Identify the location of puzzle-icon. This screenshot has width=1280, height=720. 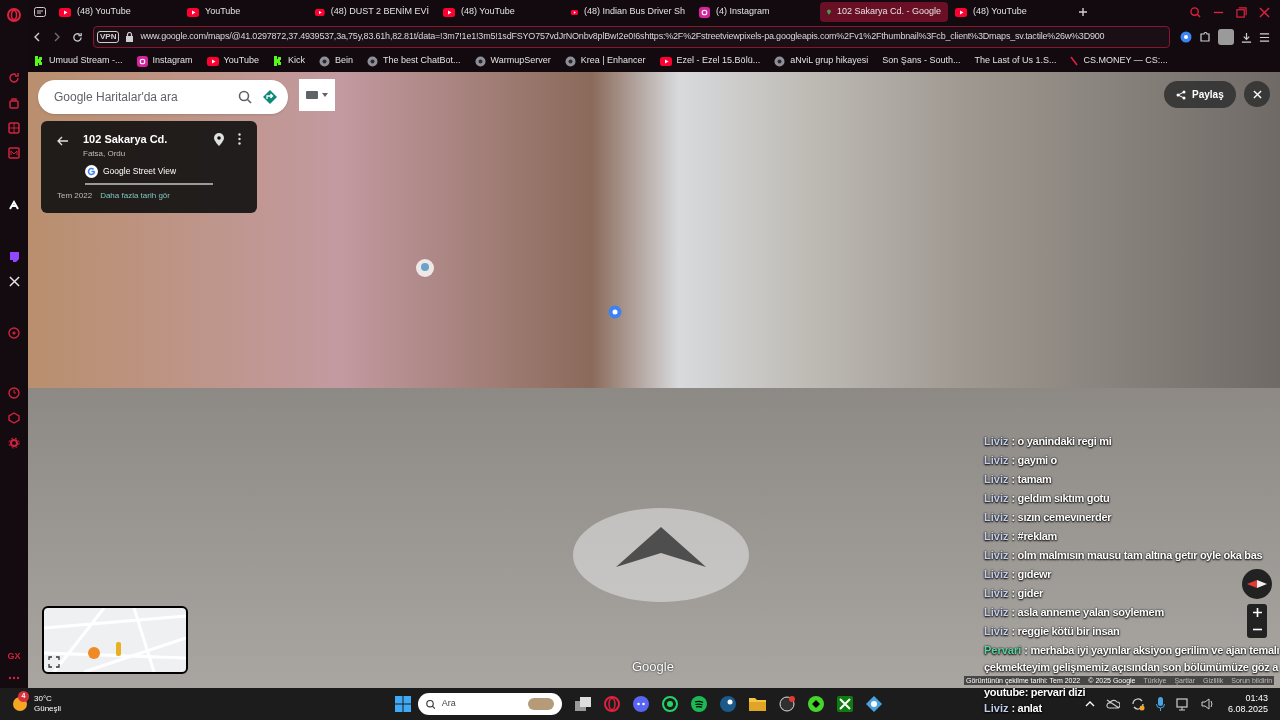
(1205, 37).